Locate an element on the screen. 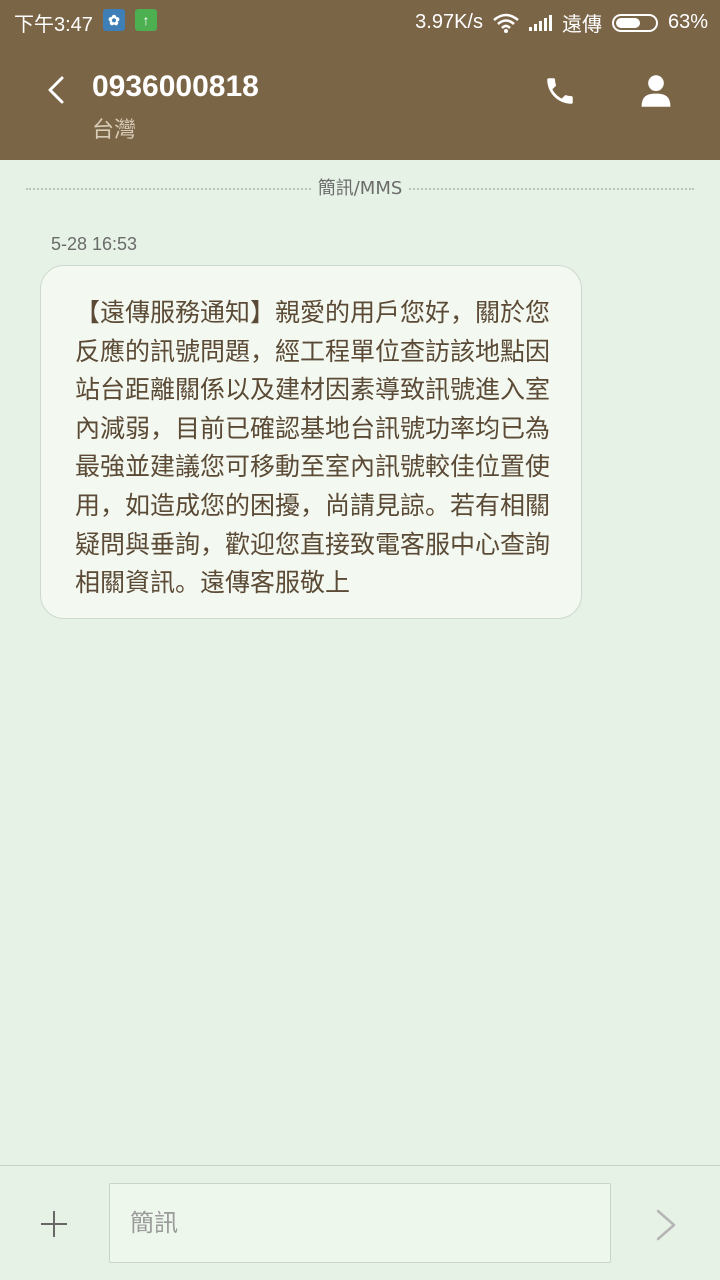 Image resolution: width=720 pixels, height=1280 pixels. status-right-group: 3.97K/s 遠傳 63% is located at coordinates (561, 22).